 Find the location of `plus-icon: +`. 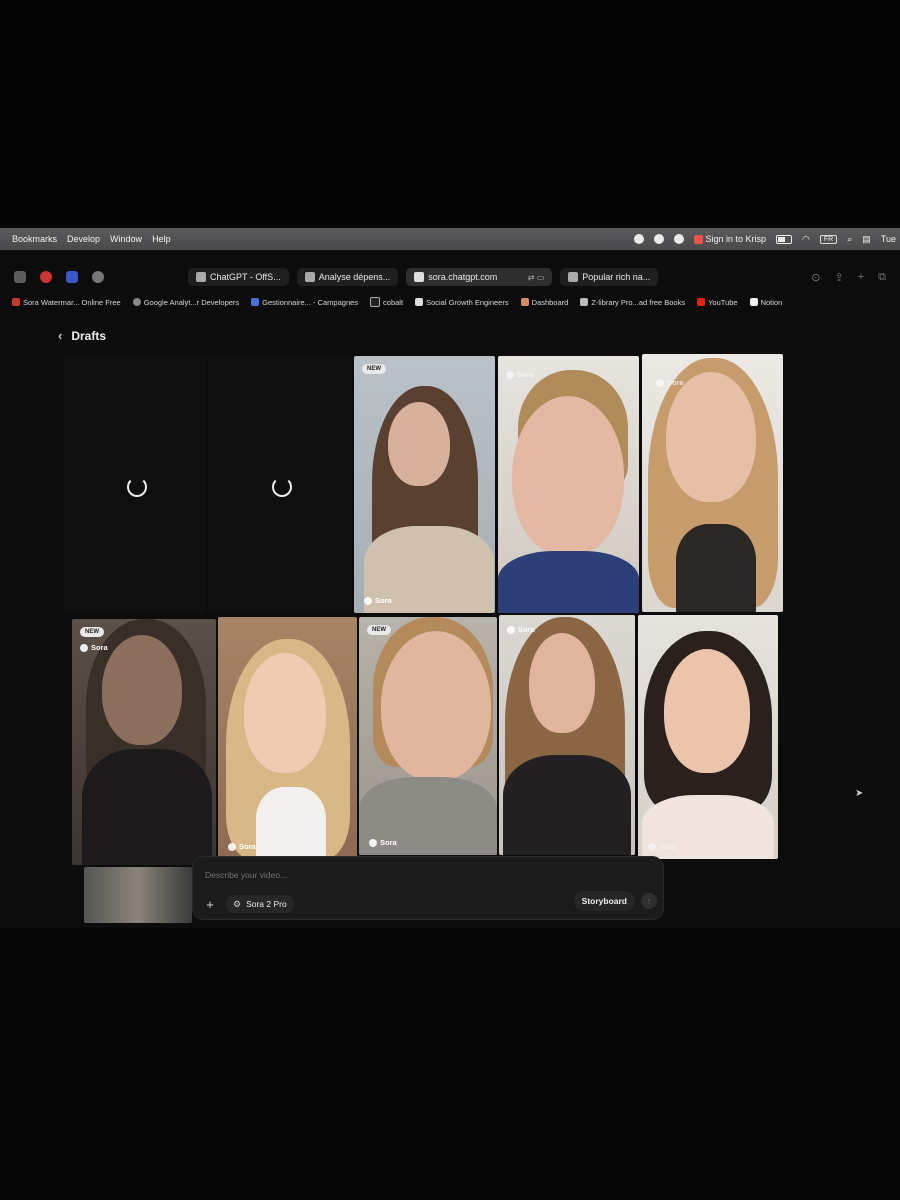

plus-icon: + is located at coordinates (210, 904).